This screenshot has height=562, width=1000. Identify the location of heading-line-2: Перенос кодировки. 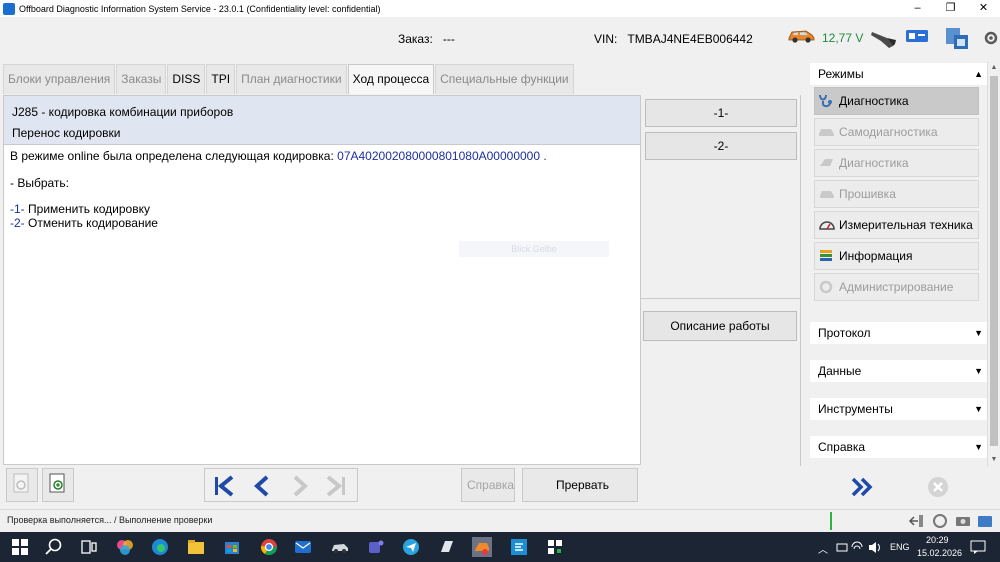
(66, 133).